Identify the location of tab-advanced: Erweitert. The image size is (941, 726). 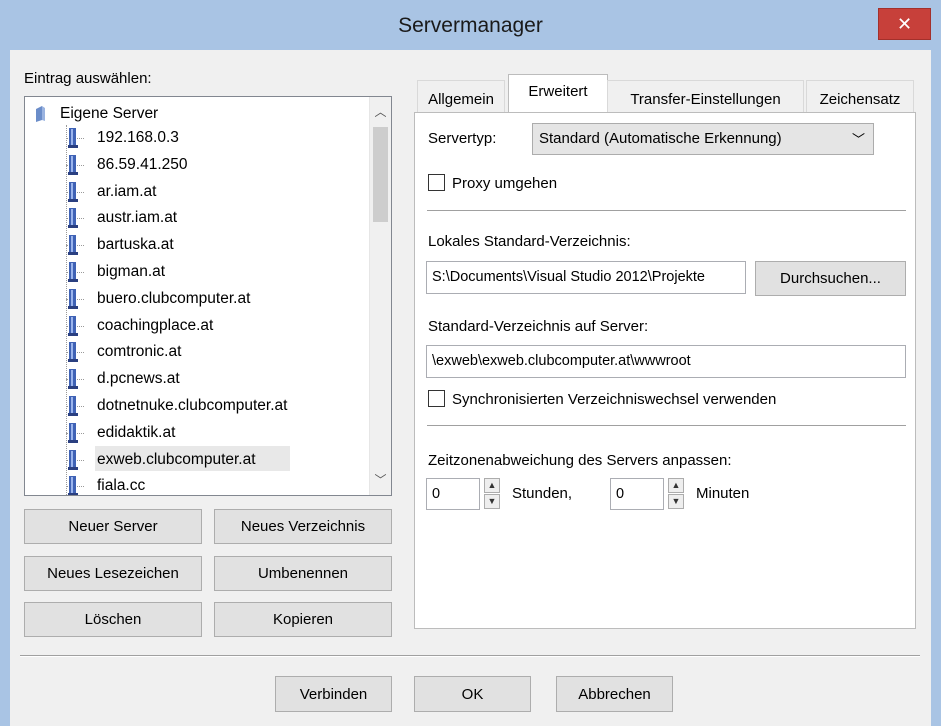
(558, 93).